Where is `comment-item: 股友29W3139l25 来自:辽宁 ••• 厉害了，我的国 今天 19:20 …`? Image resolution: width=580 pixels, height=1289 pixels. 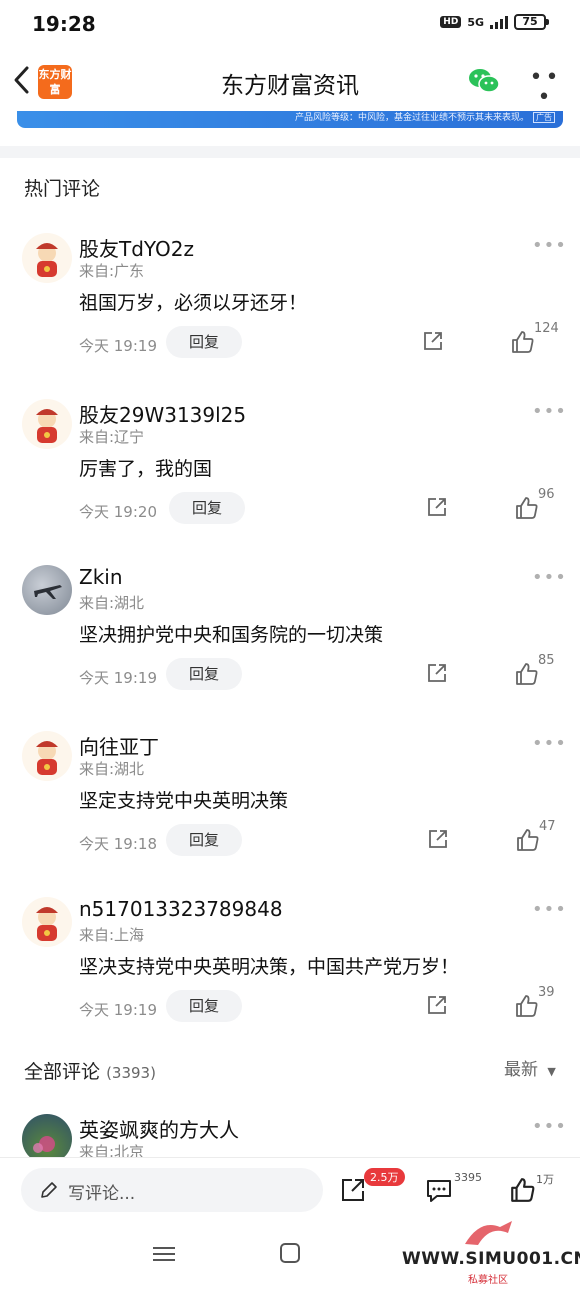
comment-item: 股友29W3139l25 来自:辽宁 ••• 厉害了，我的国 今天 19:20 … is located at coordinates (290, 474).